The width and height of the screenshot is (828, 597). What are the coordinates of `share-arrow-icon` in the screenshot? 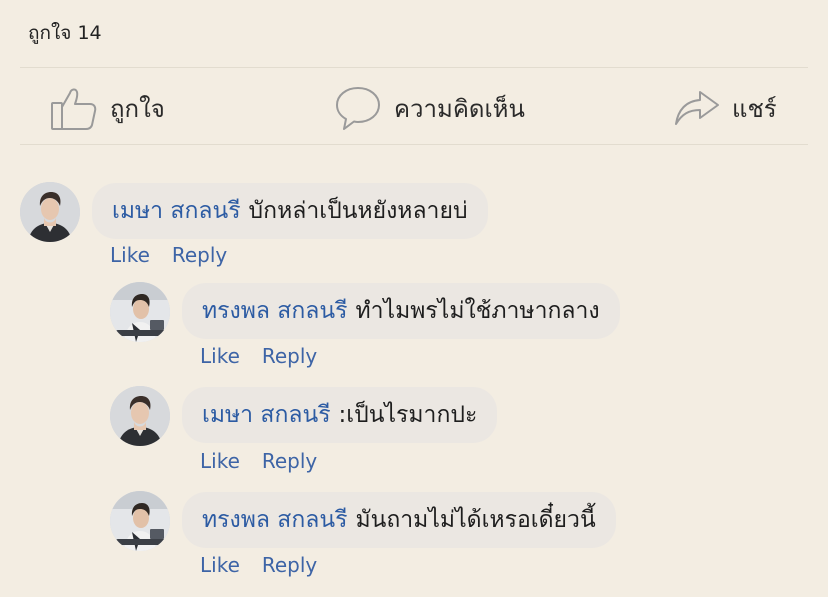 It's located at (697, 108).